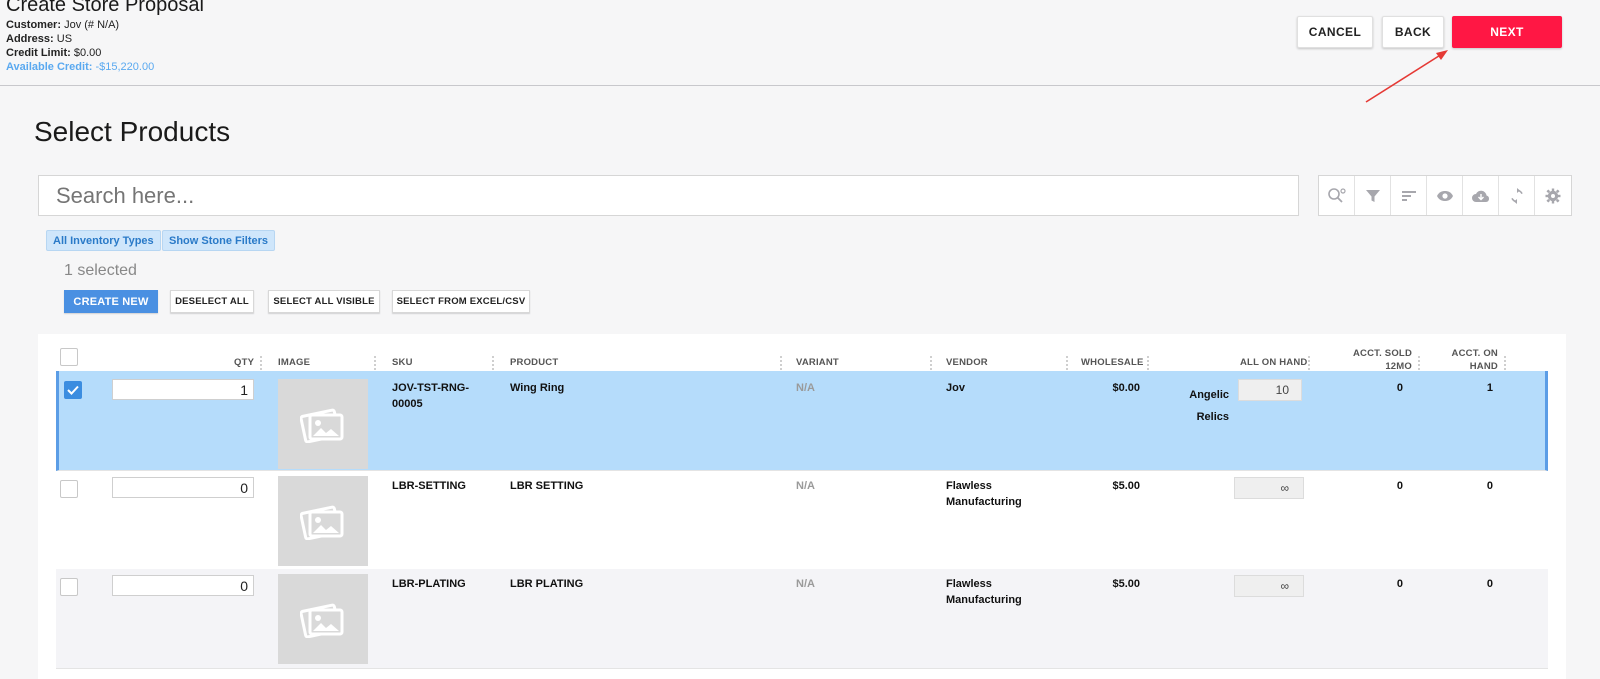 The width and height of the screenshot is (1600, 679). I want to click on product-cell: Wing Ring, so click(537, 388).